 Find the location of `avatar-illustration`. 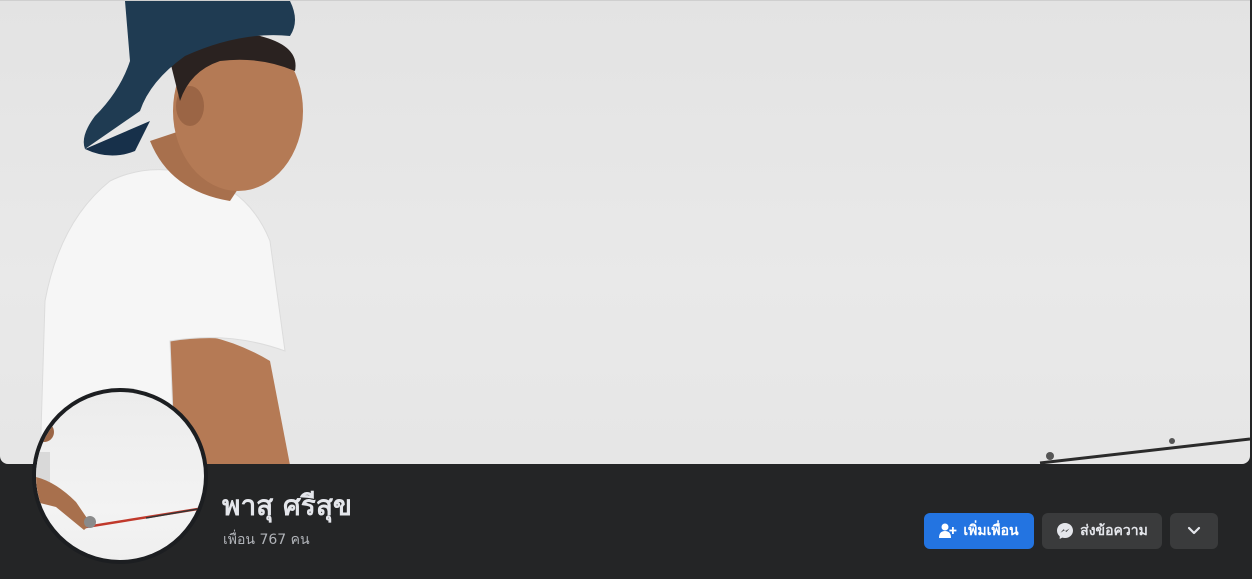

avatar-illustration is located at coordinates (120, 475).